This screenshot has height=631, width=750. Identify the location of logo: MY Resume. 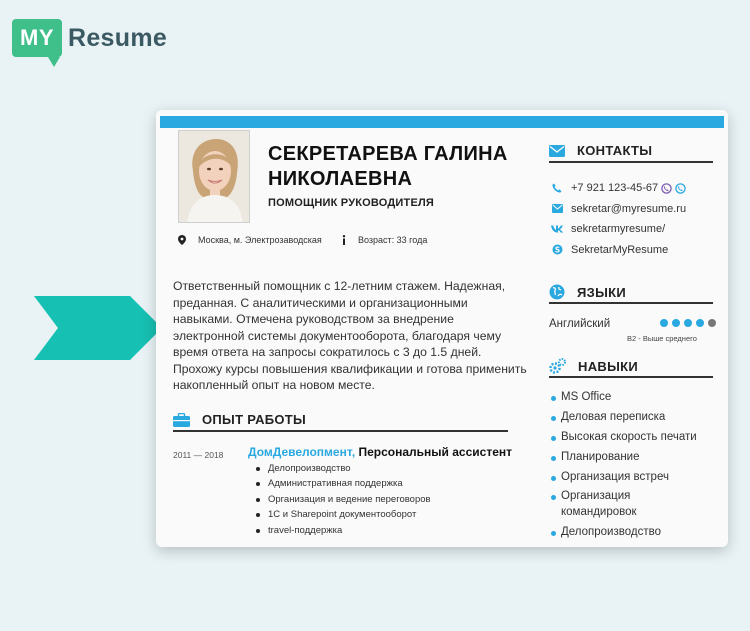
(90, 40).